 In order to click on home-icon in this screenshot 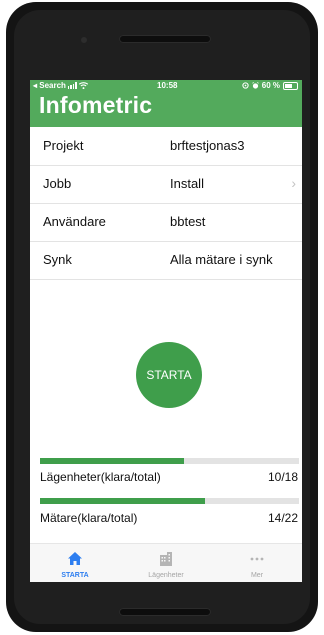, I will do `click(75, 559)`.